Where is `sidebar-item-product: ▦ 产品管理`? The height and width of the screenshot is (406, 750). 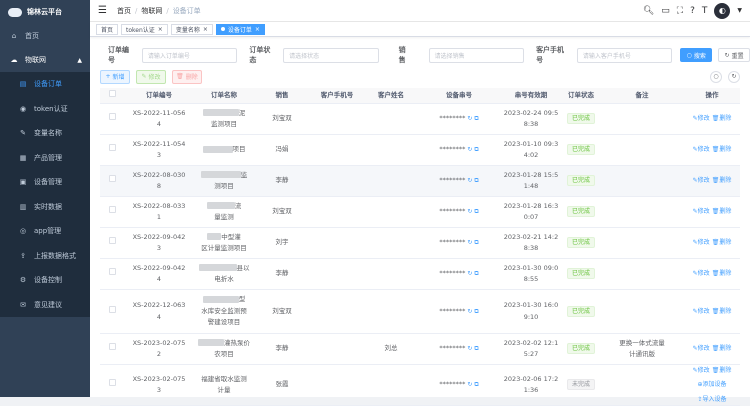
sidebar-item-product: ▦ 产品管理 is located at coordinates (45, 157).